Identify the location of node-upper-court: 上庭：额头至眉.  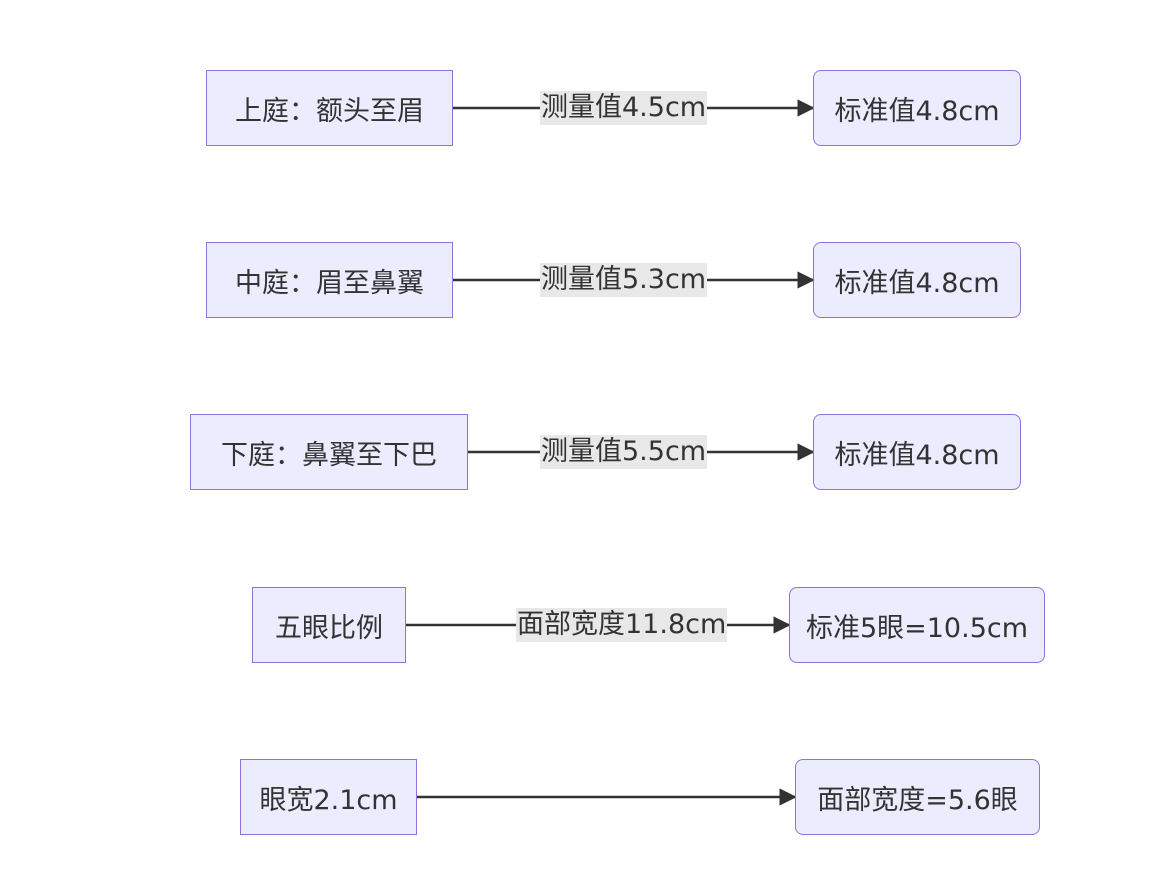
(329, 108).